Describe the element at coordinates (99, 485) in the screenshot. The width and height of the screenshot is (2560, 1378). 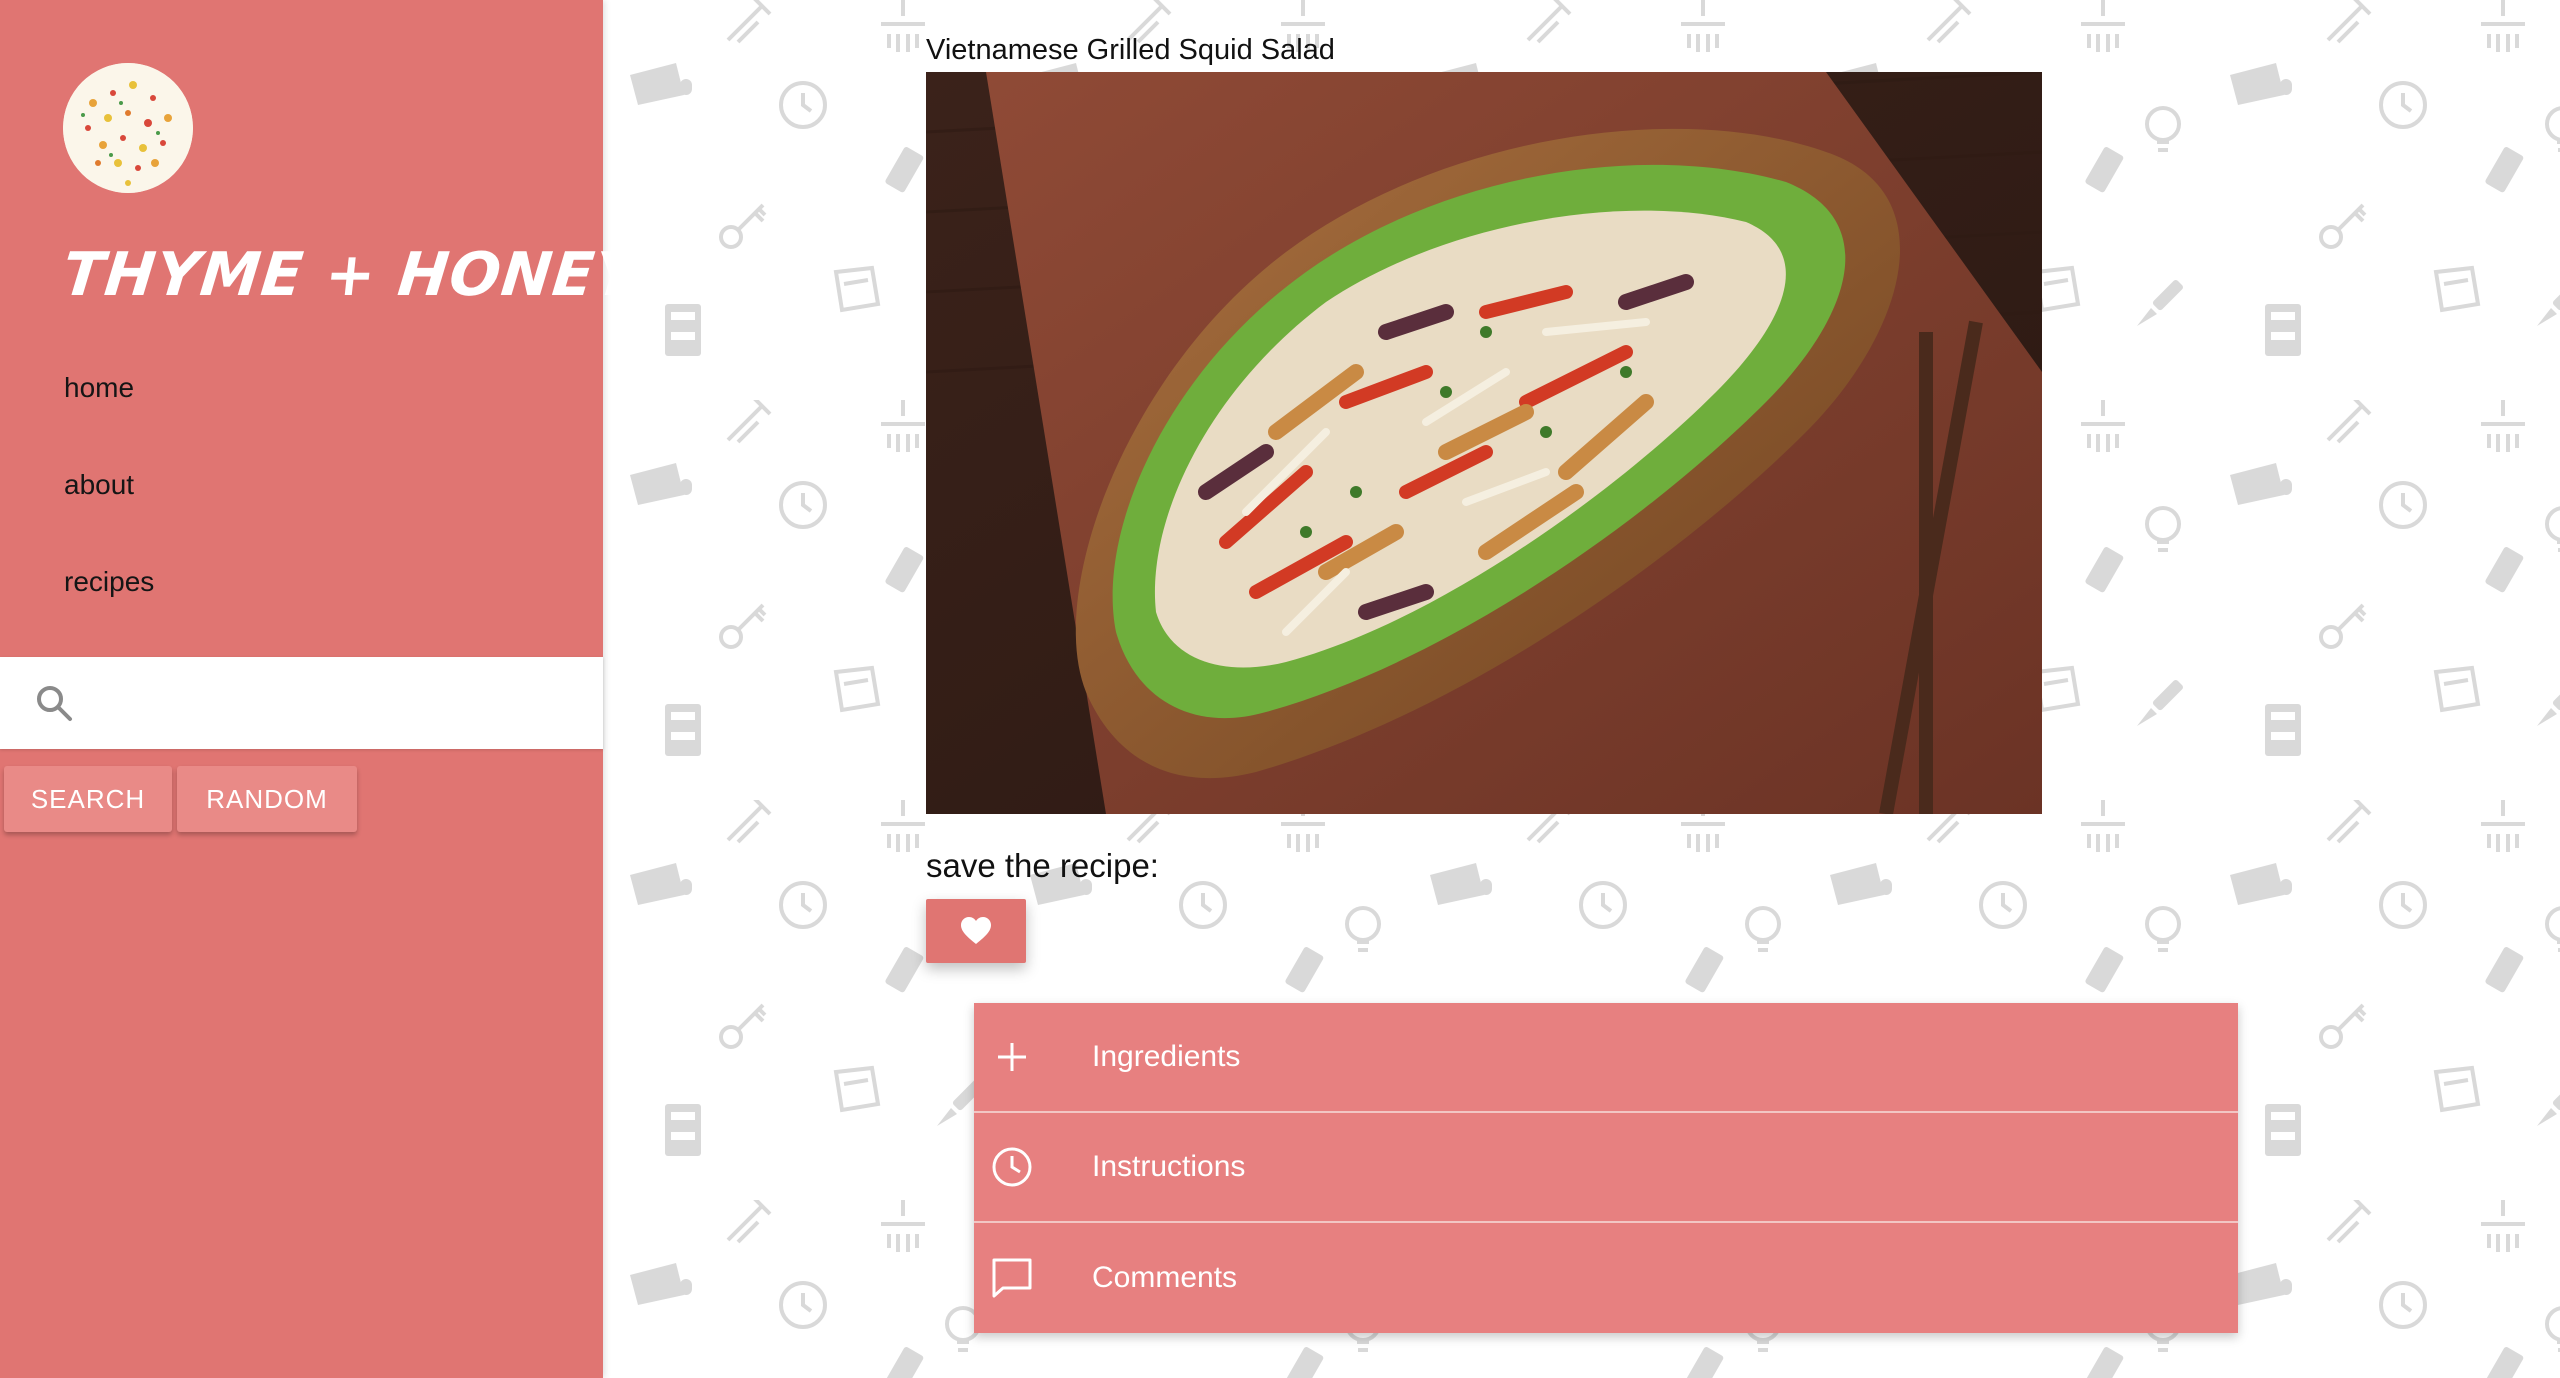
I see `nav-link-about: about` at that location.